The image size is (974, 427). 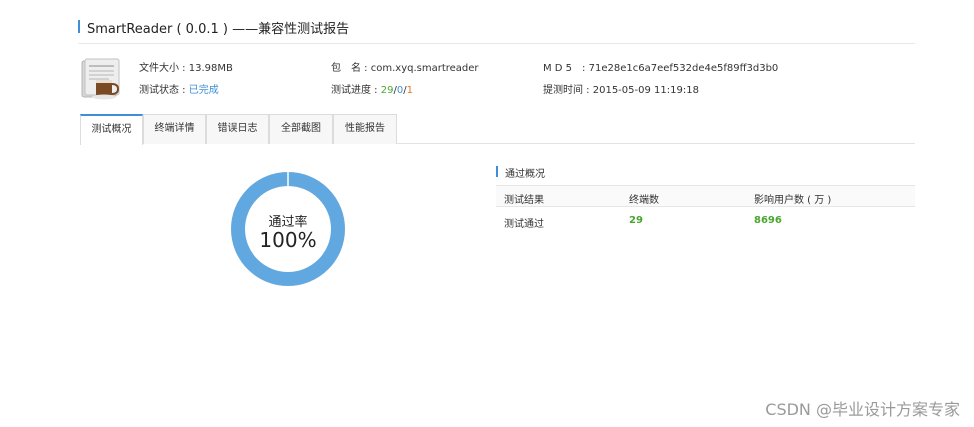 What do you see at coordinates (497, 129) in the screenshot?
I see `report-tabs: 测试概况 终端详情 错误日志 全部截图 性能报告` at bounding box center [497, 129].